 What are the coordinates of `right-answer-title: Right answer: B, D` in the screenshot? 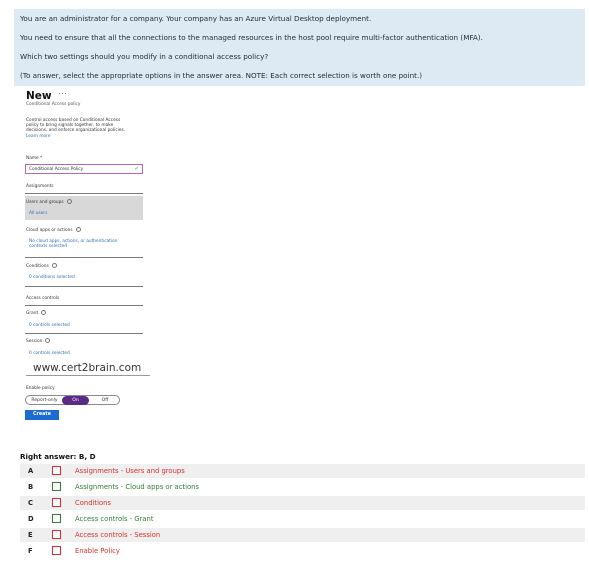 It's located at (58, 456).